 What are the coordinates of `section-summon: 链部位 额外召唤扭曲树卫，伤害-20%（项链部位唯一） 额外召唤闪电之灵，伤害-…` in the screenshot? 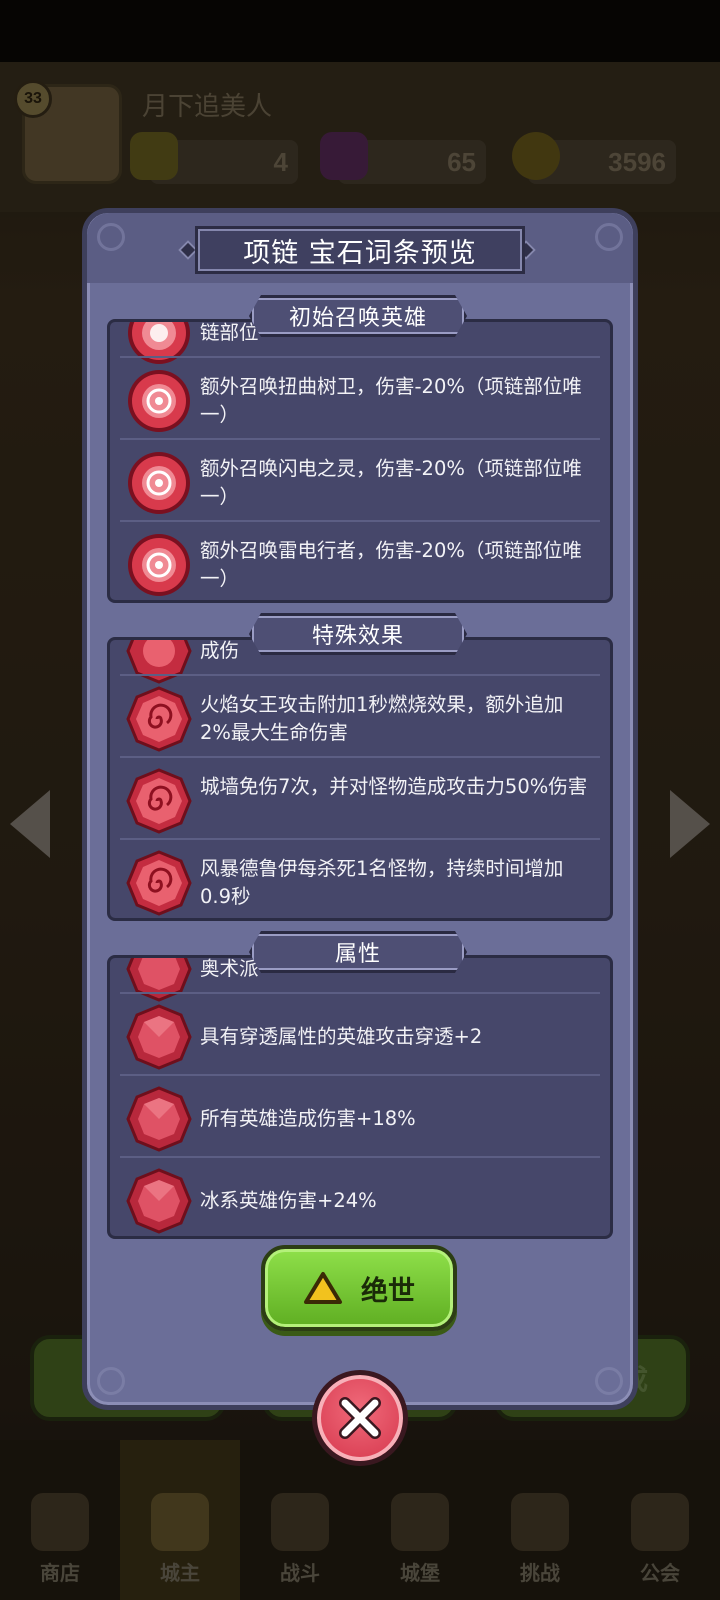 It's located at (360, 461).